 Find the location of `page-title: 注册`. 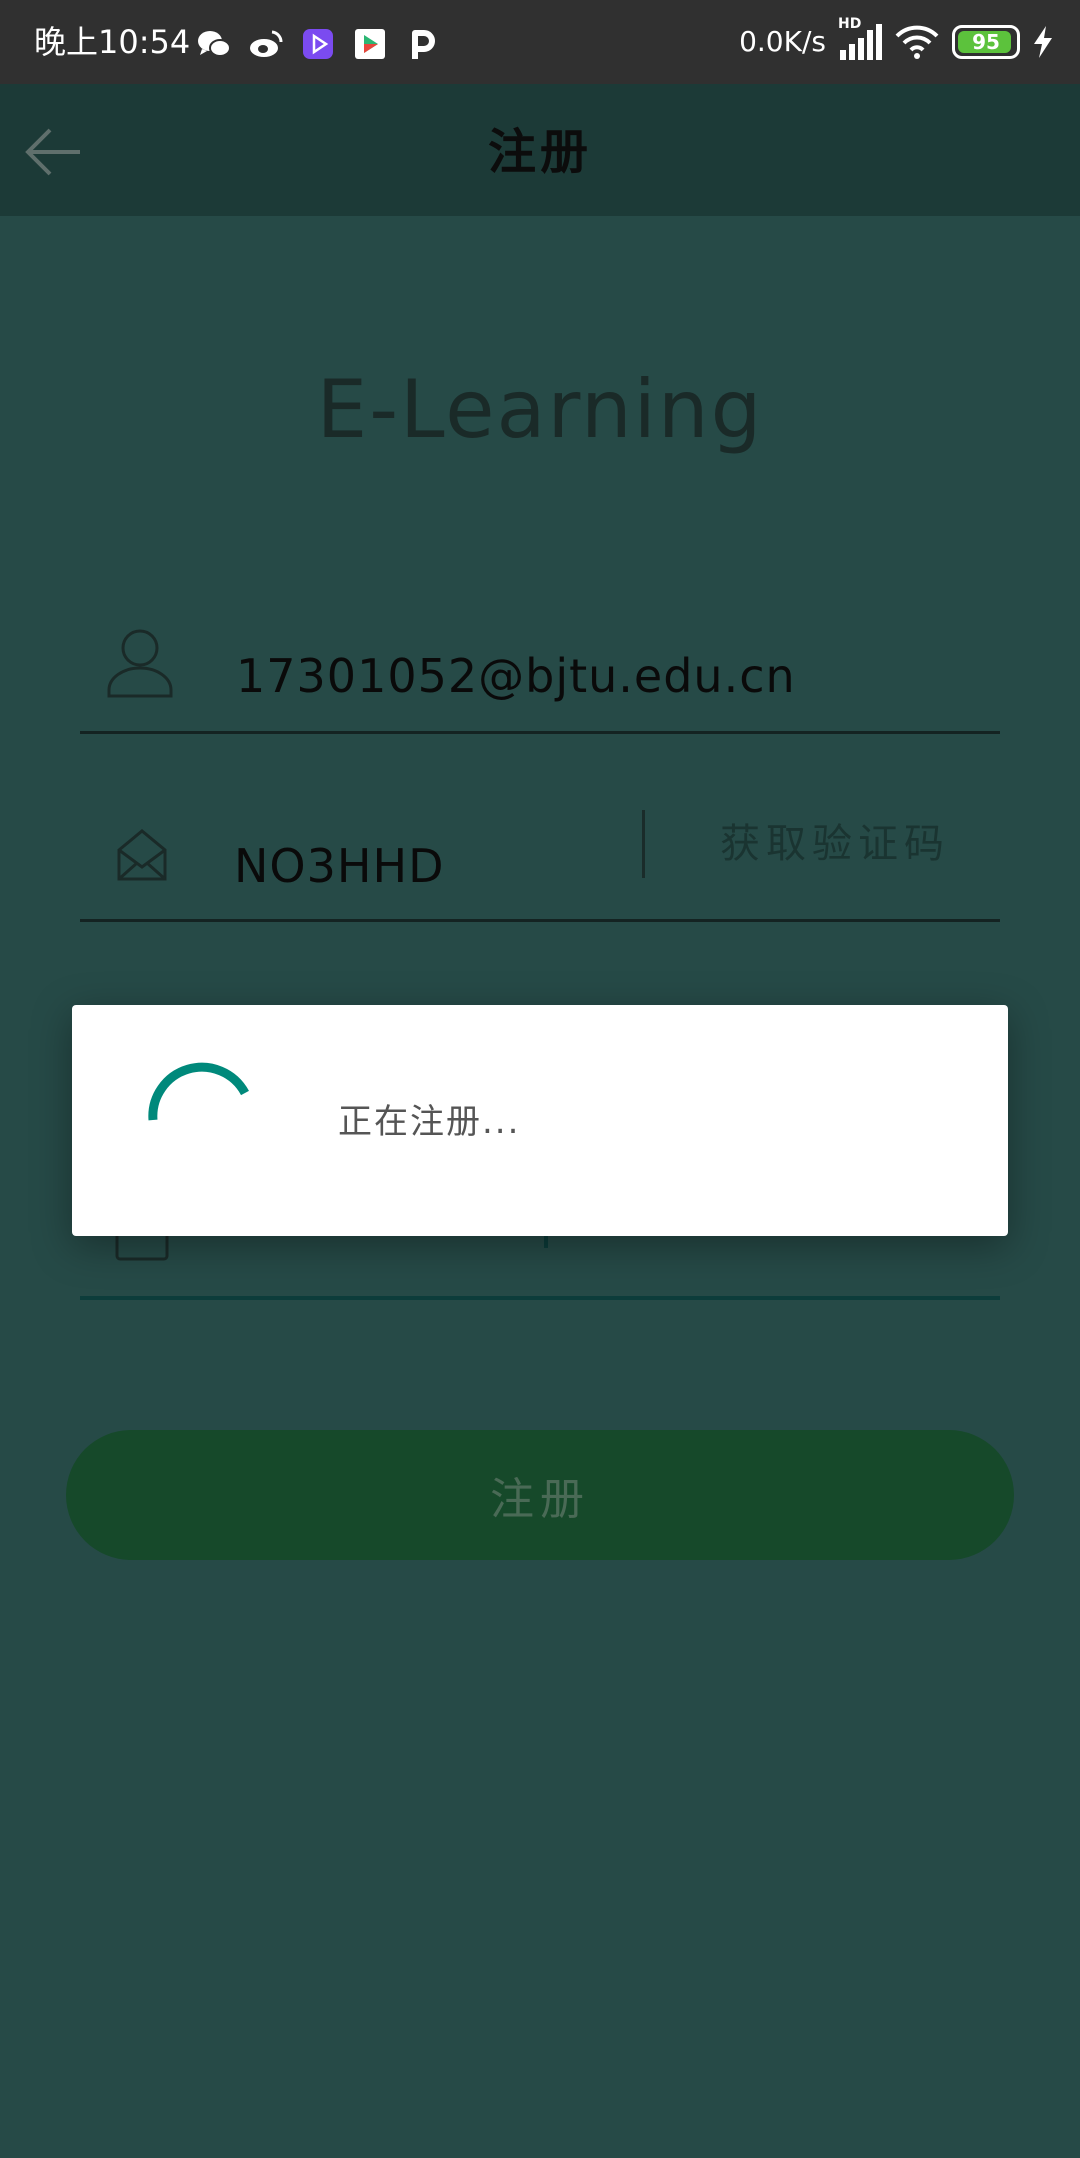

page-title: 注册 is located at coordinates (539, 152).